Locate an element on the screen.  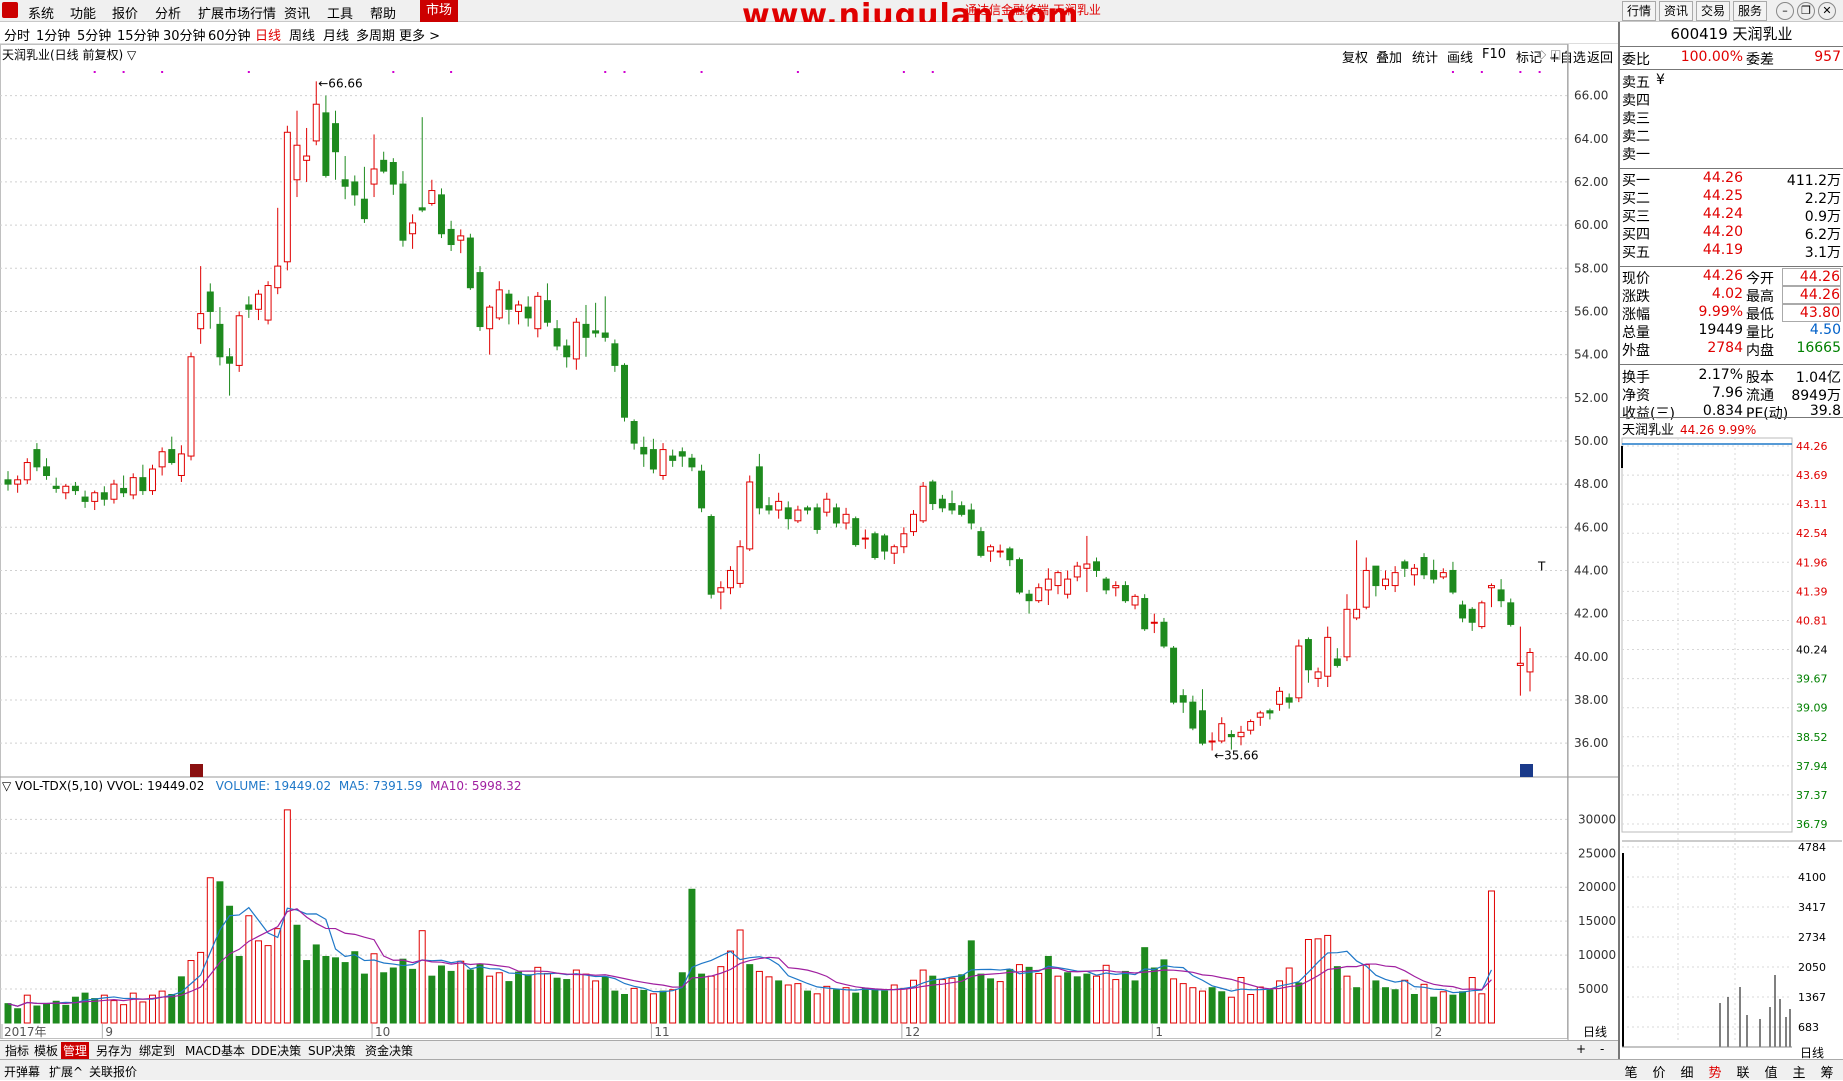
top-btn-quote: 行情 is located at coordinates (1639, 11).